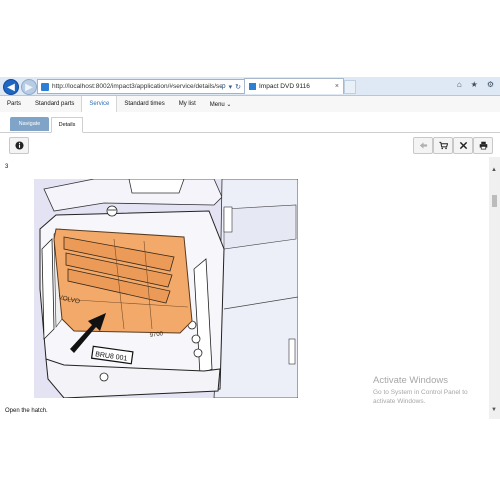 The image size is (500, 500). I want to click on content-toolbar, so click(250, 144).